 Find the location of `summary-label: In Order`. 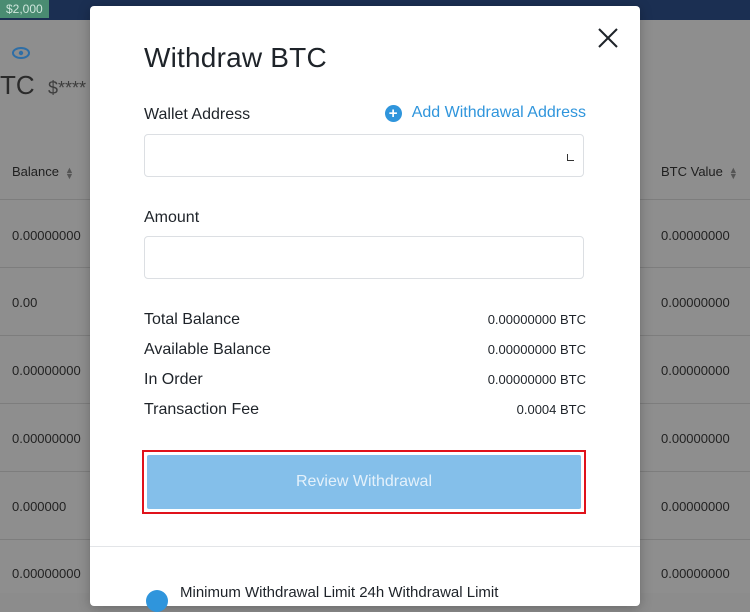

summary-label: In Order is located at coordinates (173, 379).